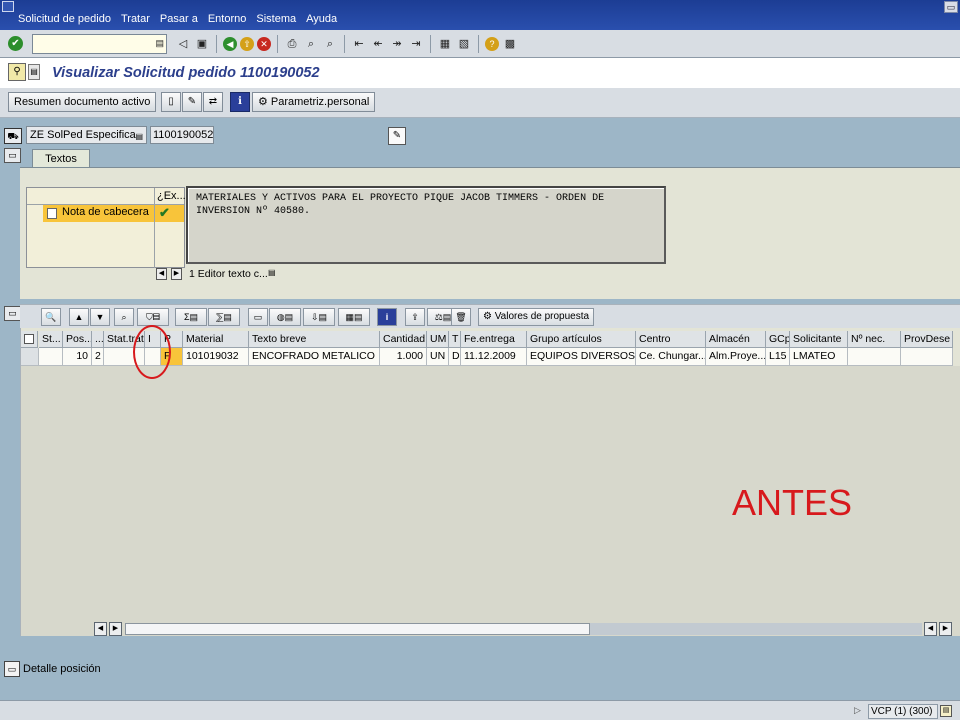  I want to click on exit-icon: ⇧, so click(247, 44).